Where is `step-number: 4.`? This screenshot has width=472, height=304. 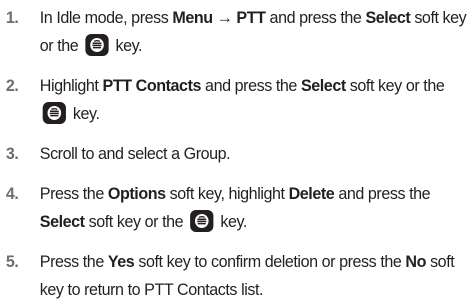
step-number: 4. is located at coordinates (12, 193).